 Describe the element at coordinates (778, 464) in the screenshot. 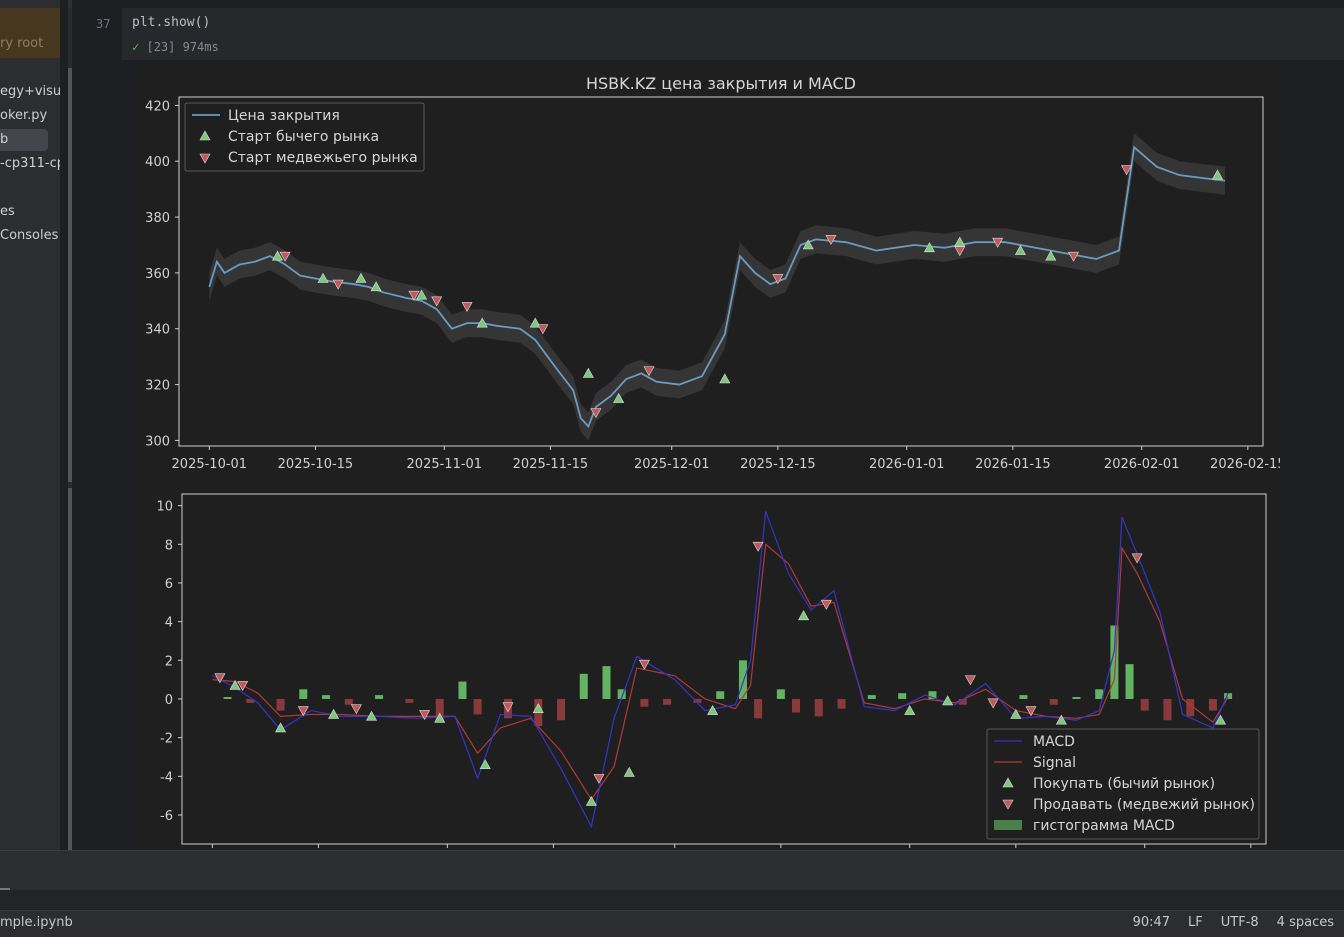

I see `x-tick-label: 2025-12-15` at that location.